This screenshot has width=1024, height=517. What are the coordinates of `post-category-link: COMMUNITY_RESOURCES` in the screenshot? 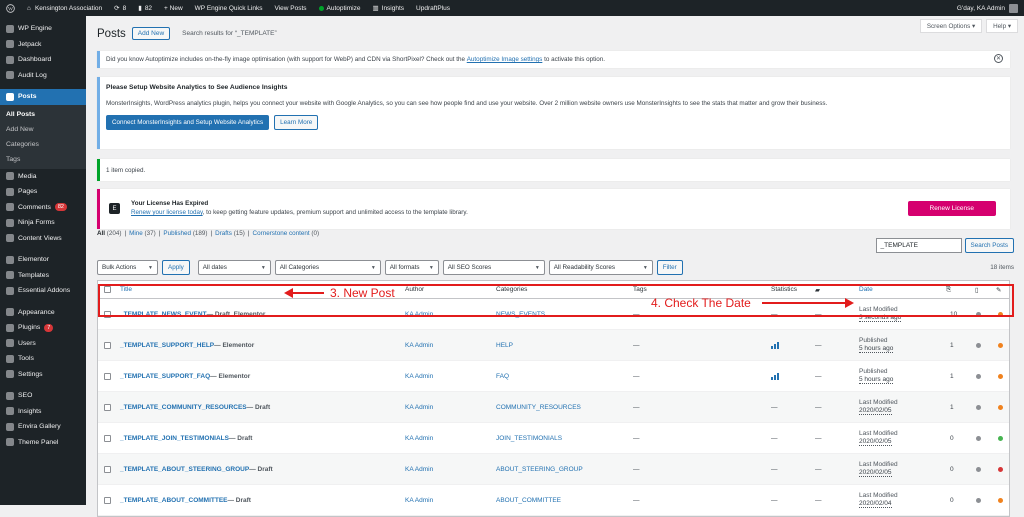 It's located at (538, 407).